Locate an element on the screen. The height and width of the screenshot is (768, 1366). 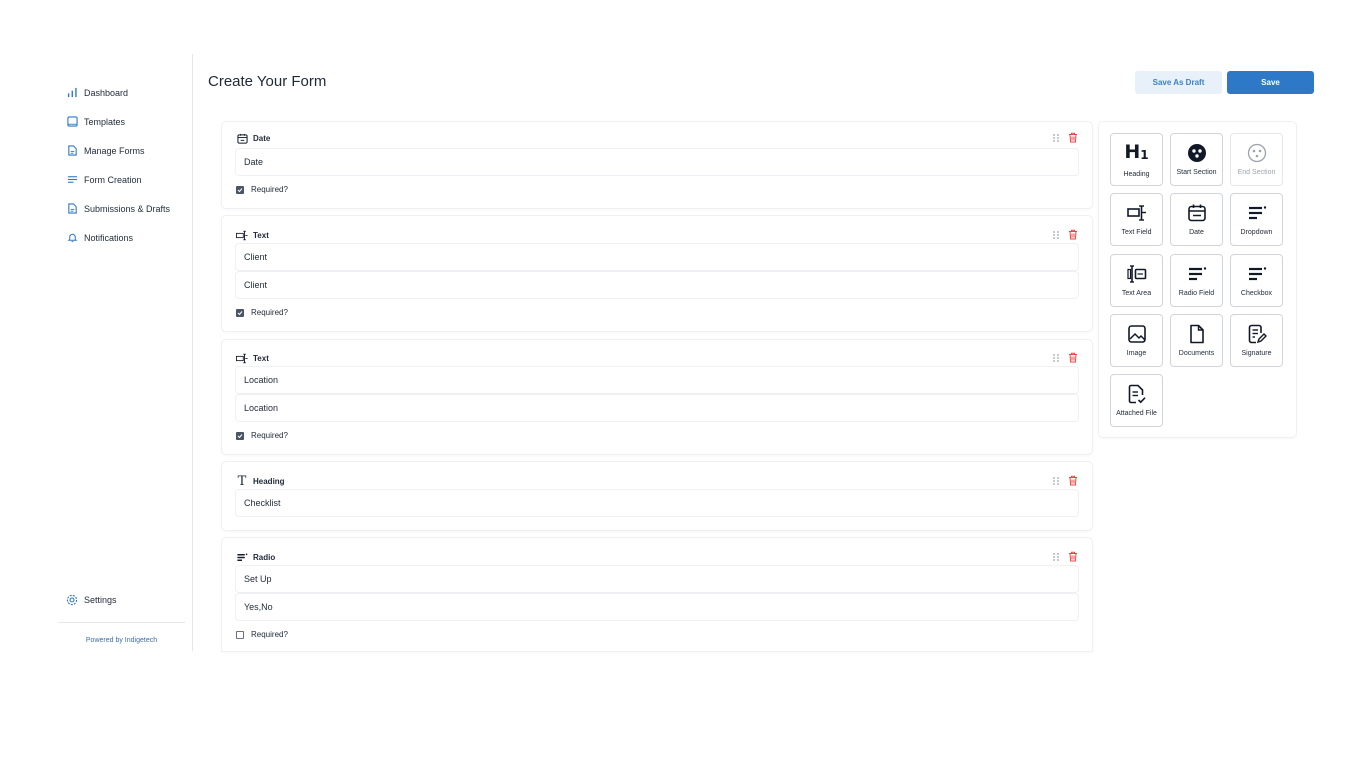
field-card-heading: T Heading Checklist is located at coordinates (657, 496).